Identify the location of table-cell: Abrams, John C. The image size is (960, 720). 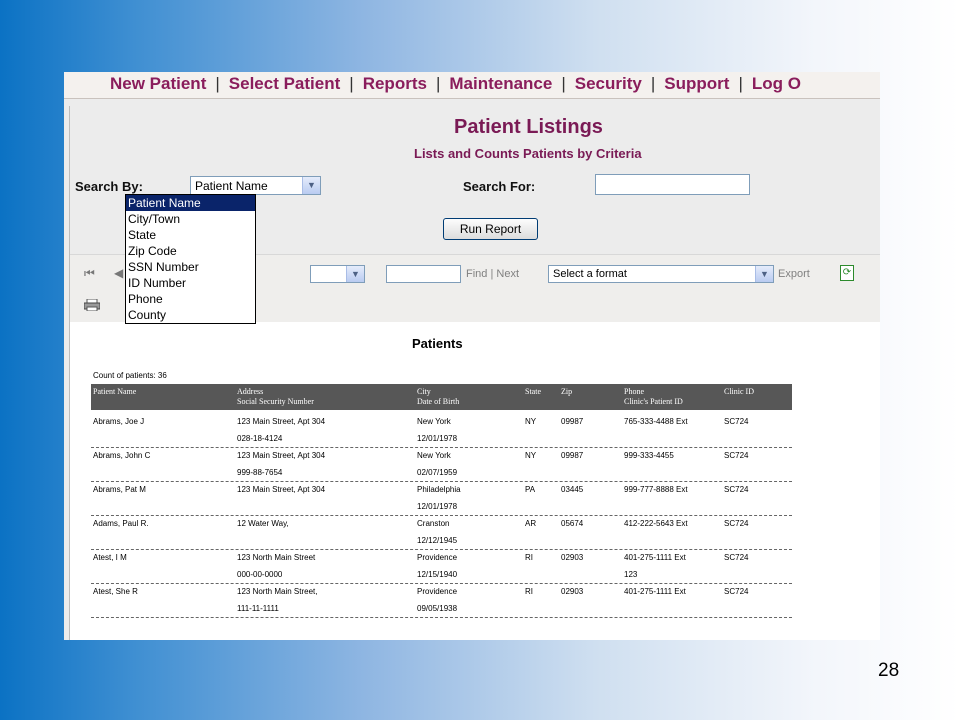
(121, 455).